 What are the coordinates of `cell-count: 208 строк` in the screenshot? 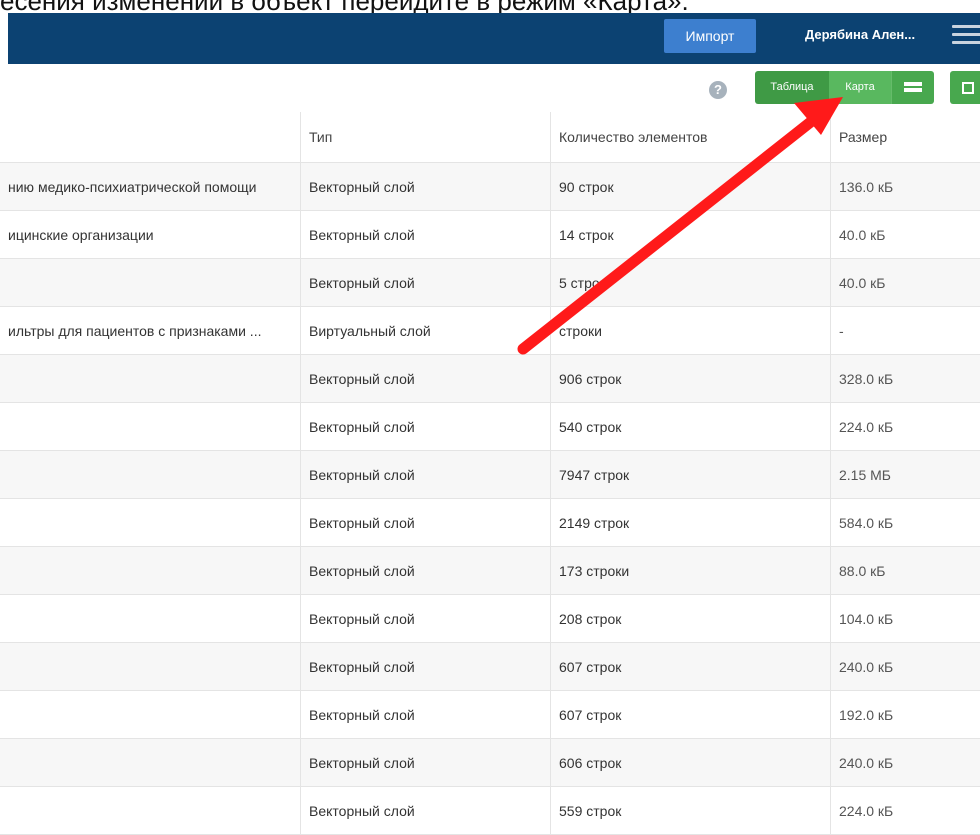 It's located at (690, 618).